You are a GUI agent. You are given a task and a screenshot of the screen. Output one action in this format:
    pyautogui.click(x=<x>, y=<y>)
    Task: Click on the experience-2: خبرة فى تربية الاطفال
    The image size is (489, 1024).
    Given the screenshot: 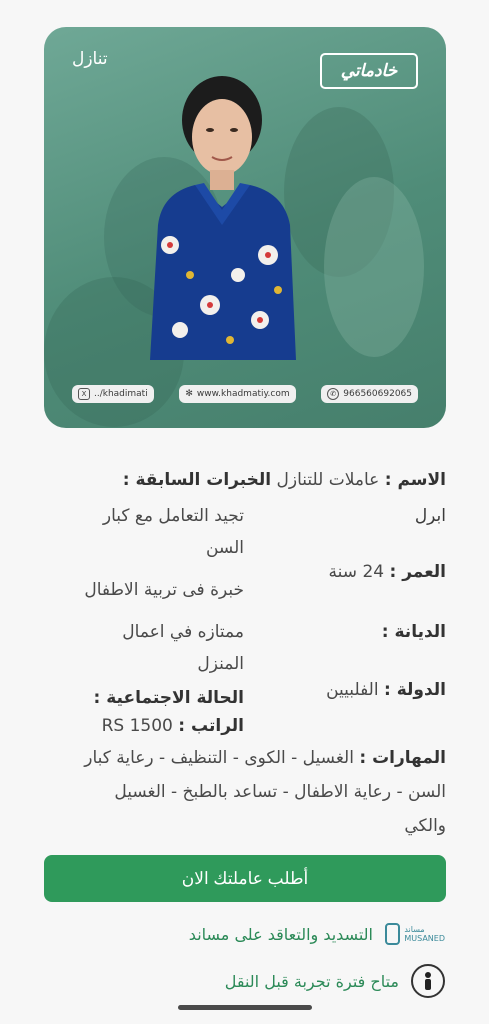 What is the action you would take?
    pyautogui.click(x=164, y=590)
    